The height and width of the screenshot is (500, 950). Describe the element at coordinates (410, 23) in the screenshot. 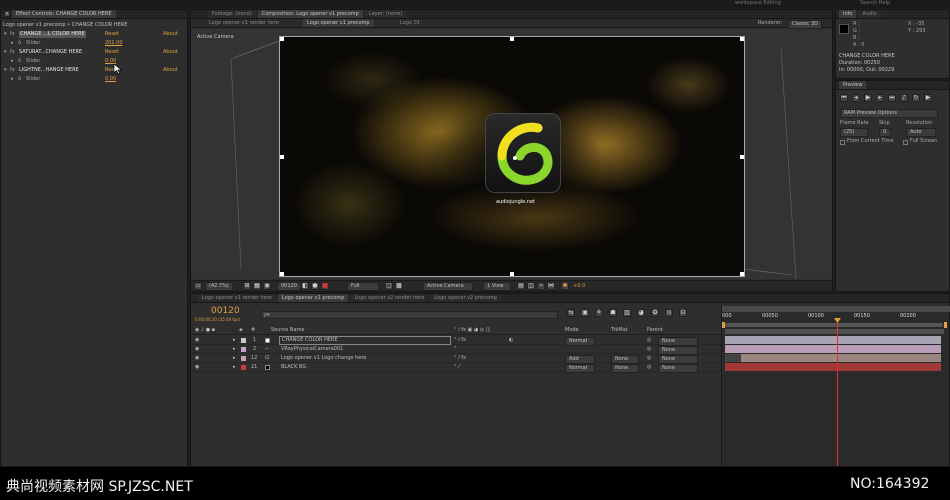

I see `subtab-logo: Logo 01` at that location.